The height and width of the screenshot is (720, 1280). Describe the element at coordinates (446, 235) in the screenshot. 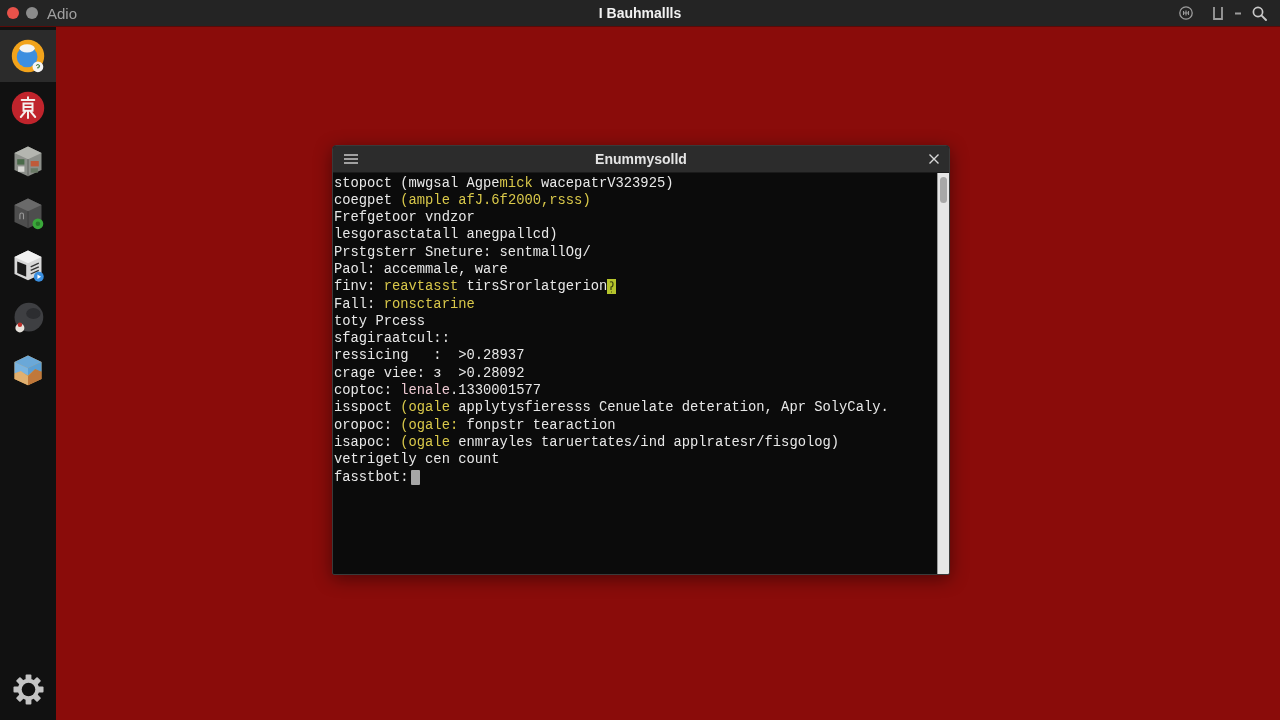

I see `terminal-line: lesgorasctatall anegpallcd)` at that location.